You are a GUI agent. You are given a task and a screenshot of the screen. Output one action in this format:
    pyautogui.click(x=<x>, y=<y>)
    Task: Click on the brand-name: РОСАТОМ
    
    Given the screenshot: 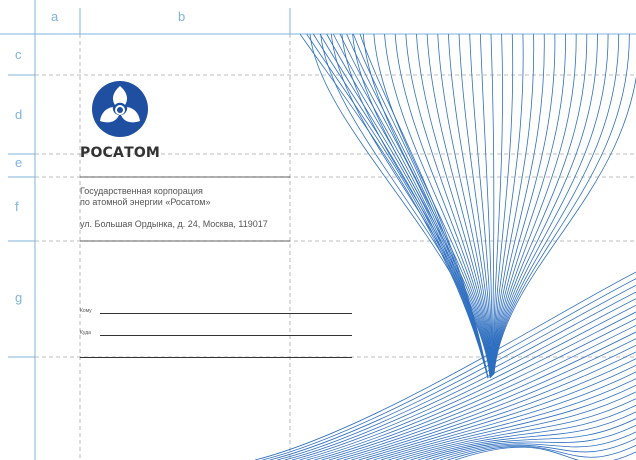 What is the action you would take?
    pyautogui.click(x=120, y=153)
    